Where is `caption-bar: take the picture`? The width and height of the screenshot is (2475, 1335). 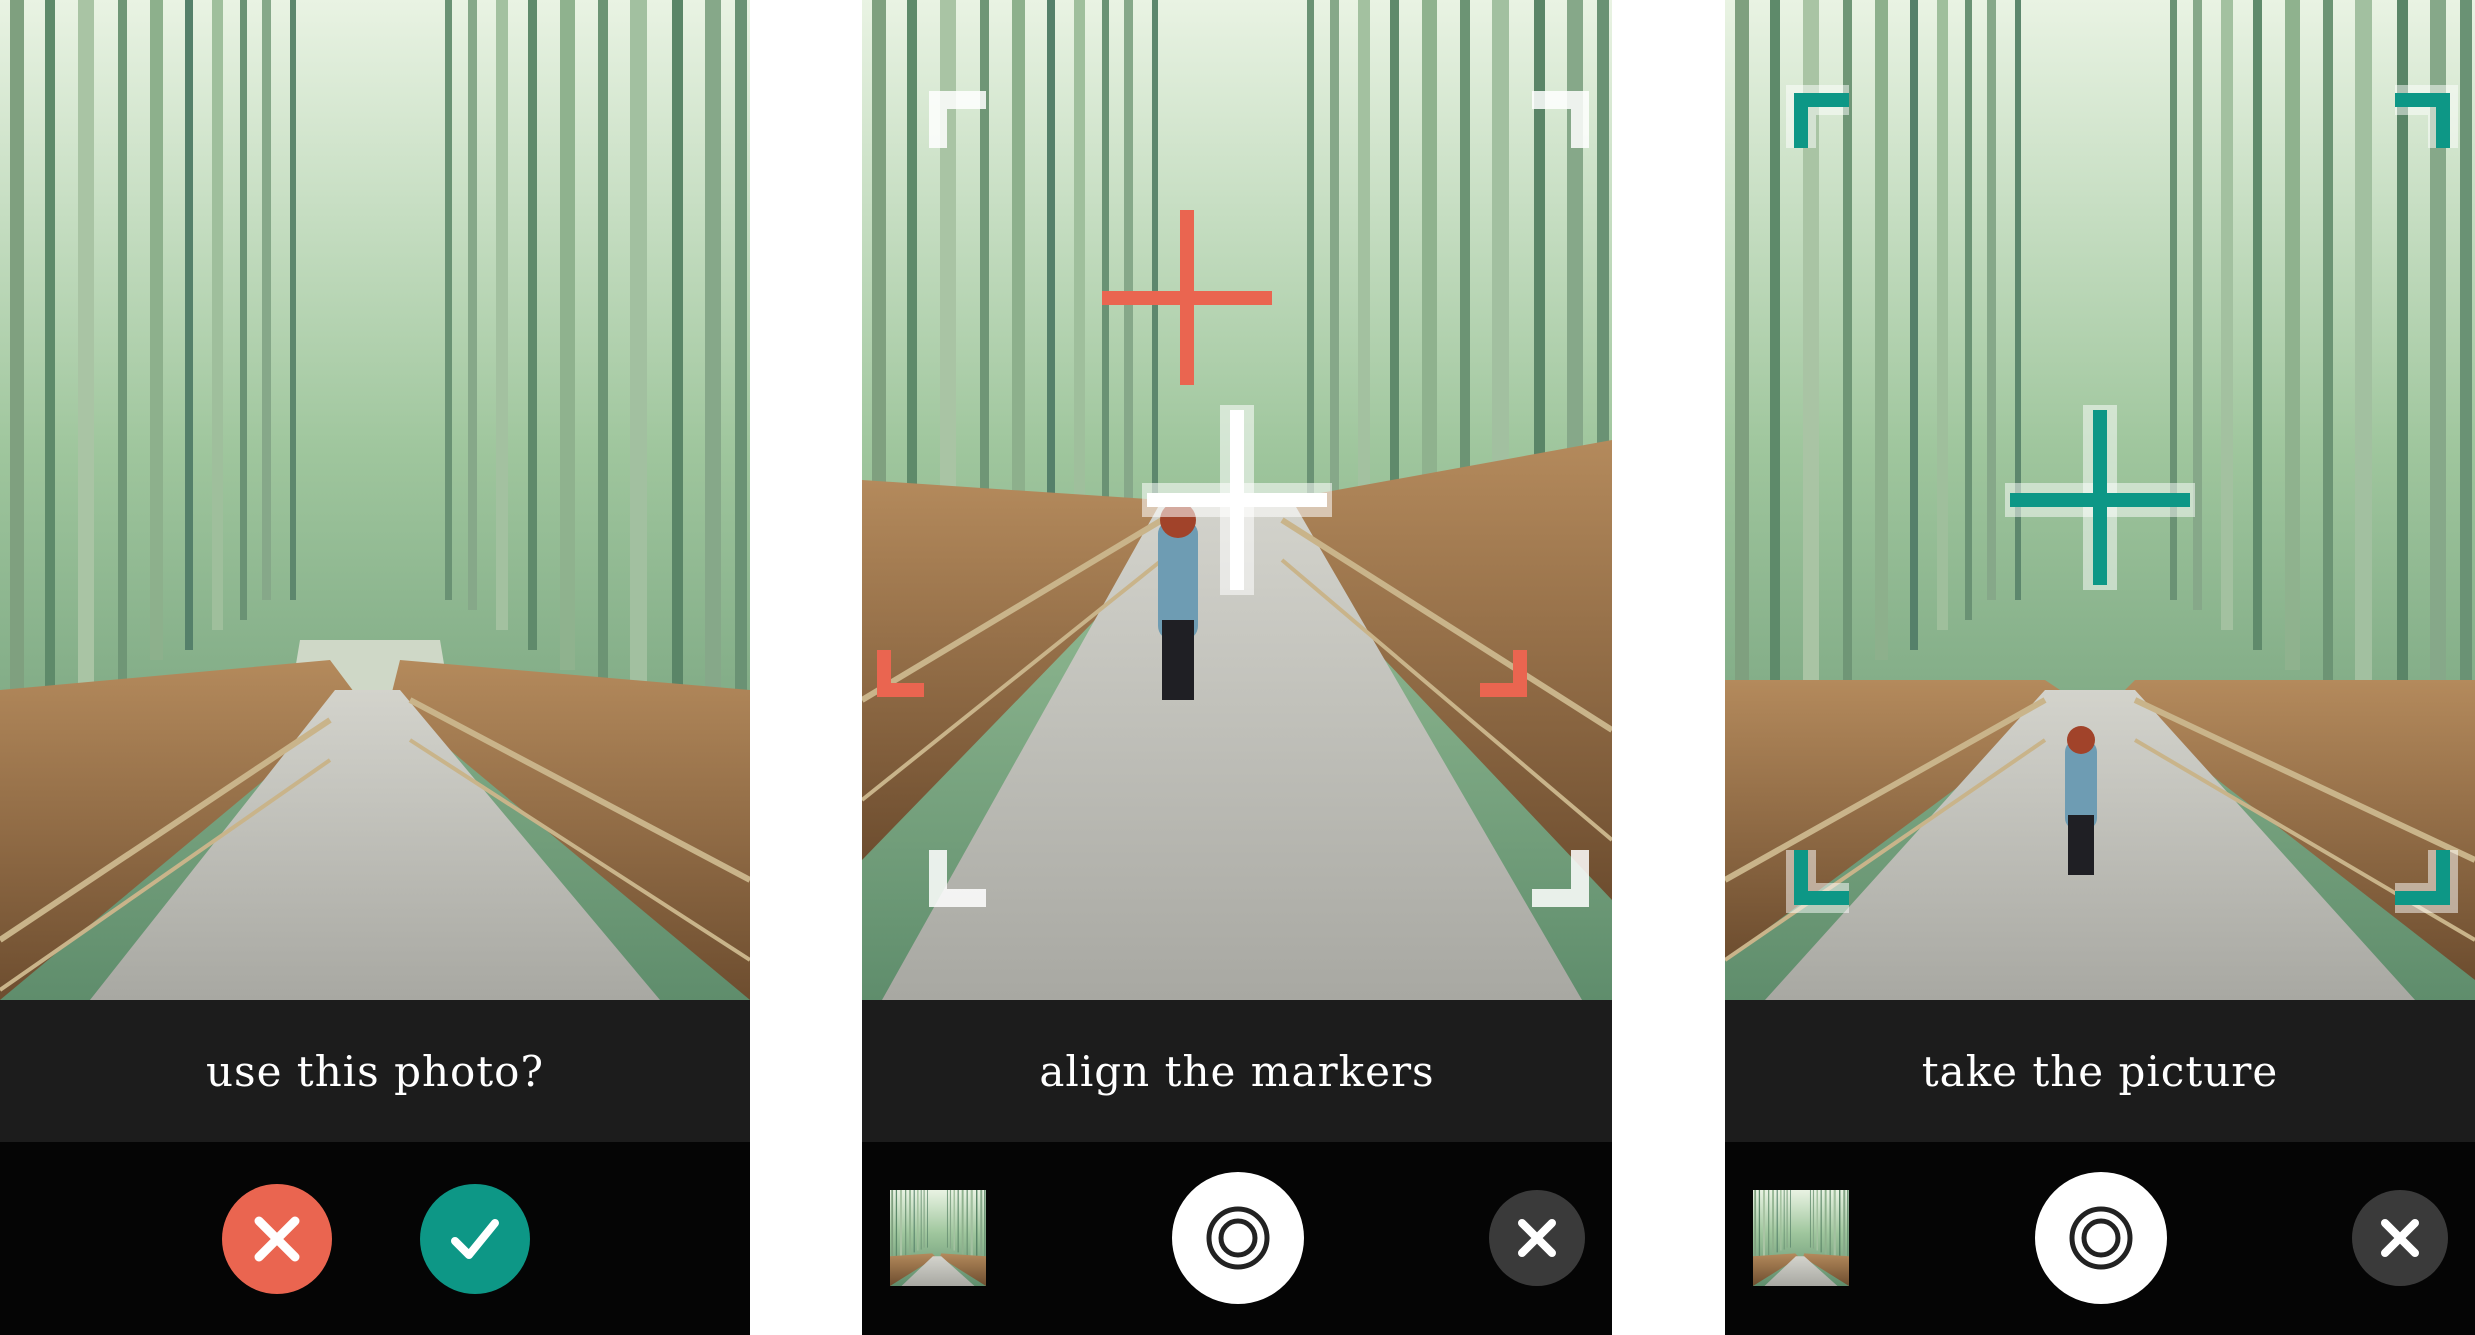
caption-bar: take the picture is located at coordinates (2100, 1071).